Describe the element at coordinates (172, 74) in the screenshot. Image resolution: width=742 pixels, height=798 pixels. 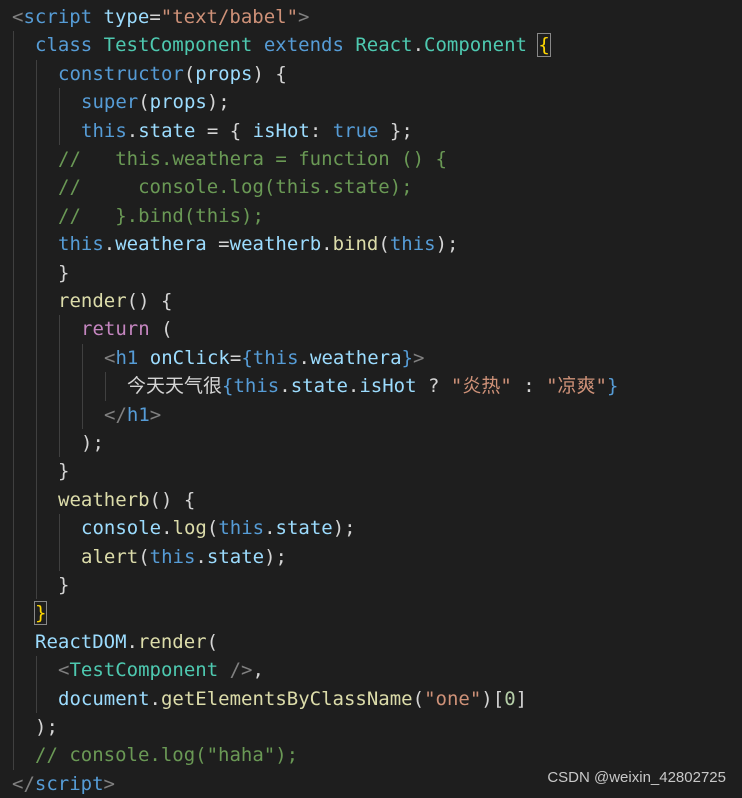
I see `code-line: constructor(props) {` at that location.